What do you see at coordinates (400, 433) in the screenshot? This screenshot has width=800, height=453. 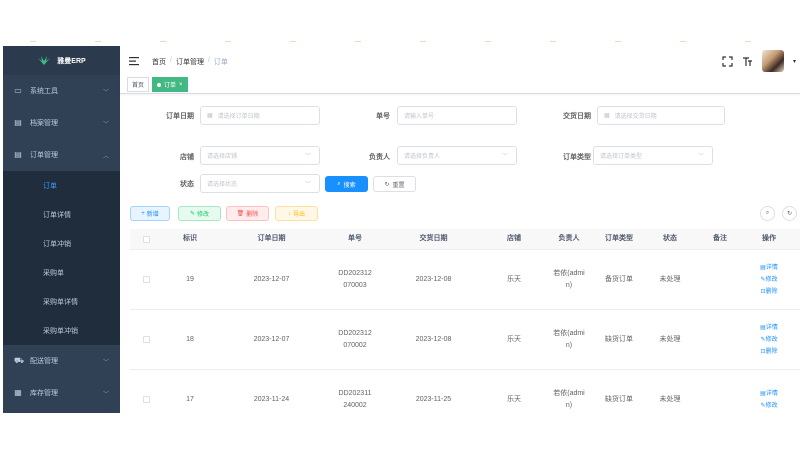 I see `bottom-blank-area` at bounding box center [400, 433].